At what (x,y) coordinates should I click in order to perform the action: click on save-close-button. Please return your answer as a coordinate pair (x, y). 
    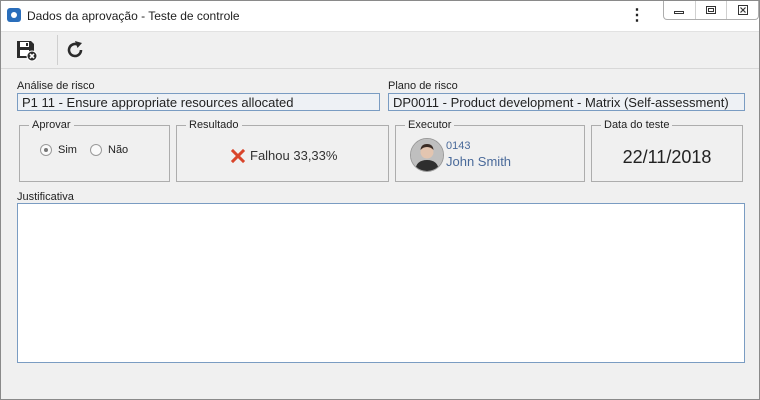
    Looking at the image, I should click on (26, 50).